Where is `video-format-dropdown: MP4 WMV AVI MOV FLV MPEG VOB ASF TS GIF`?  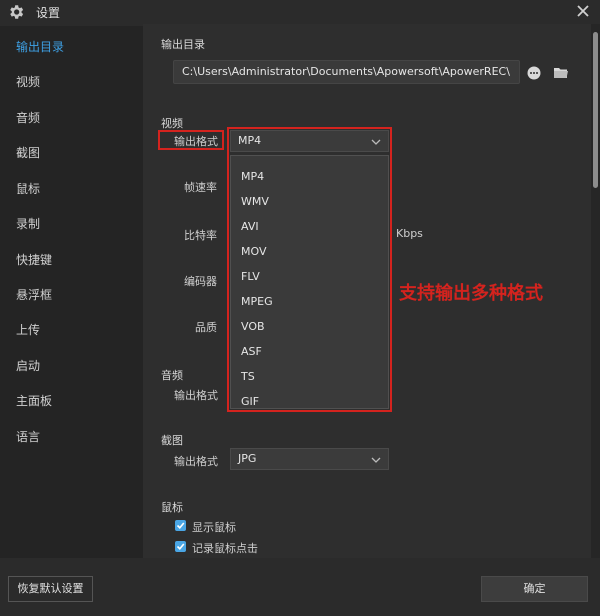 video-format-dropdown: MP4 WMV AVI MOV FLV MPEG VOB ASF TS GIF is located at coordinates (309, 282).